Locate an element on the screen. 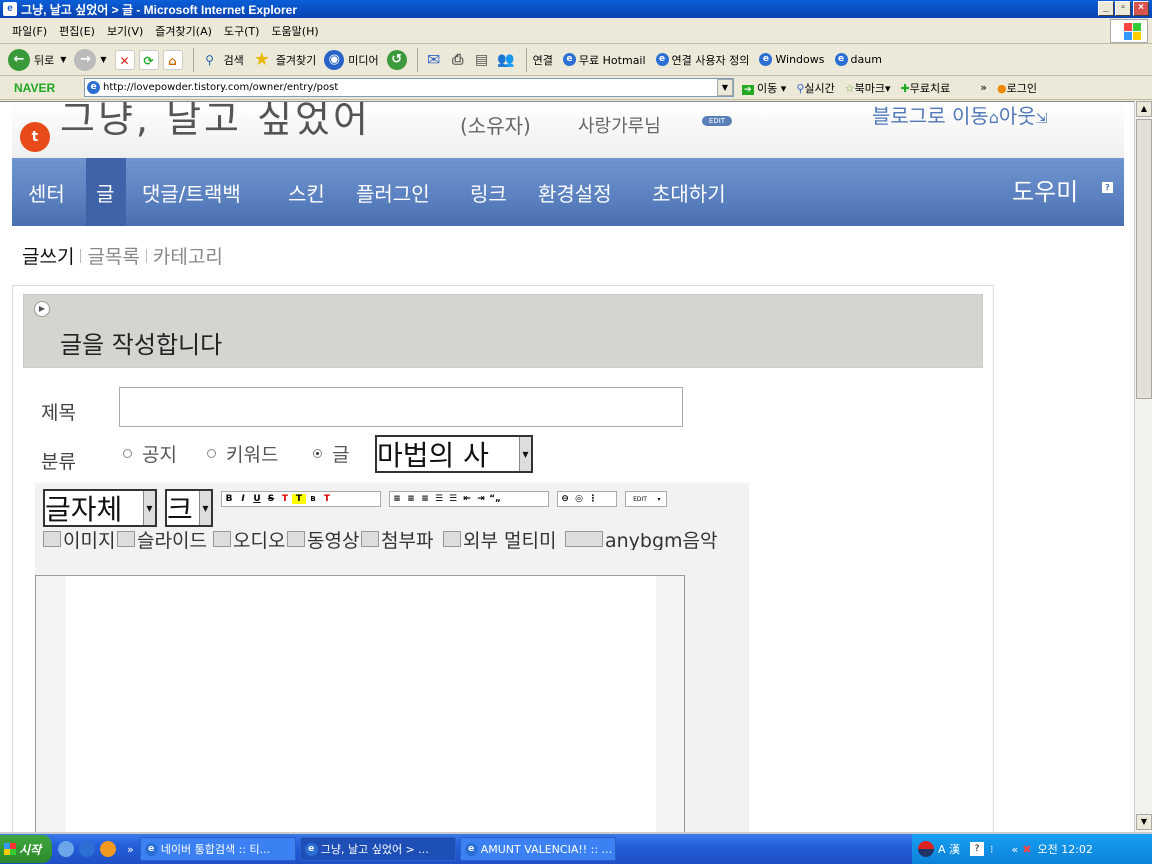 Image resolution: width=1152 pixels, height=864 pixels. network-disconnected-icon: ✖ is located at coordinates (1026, 849).